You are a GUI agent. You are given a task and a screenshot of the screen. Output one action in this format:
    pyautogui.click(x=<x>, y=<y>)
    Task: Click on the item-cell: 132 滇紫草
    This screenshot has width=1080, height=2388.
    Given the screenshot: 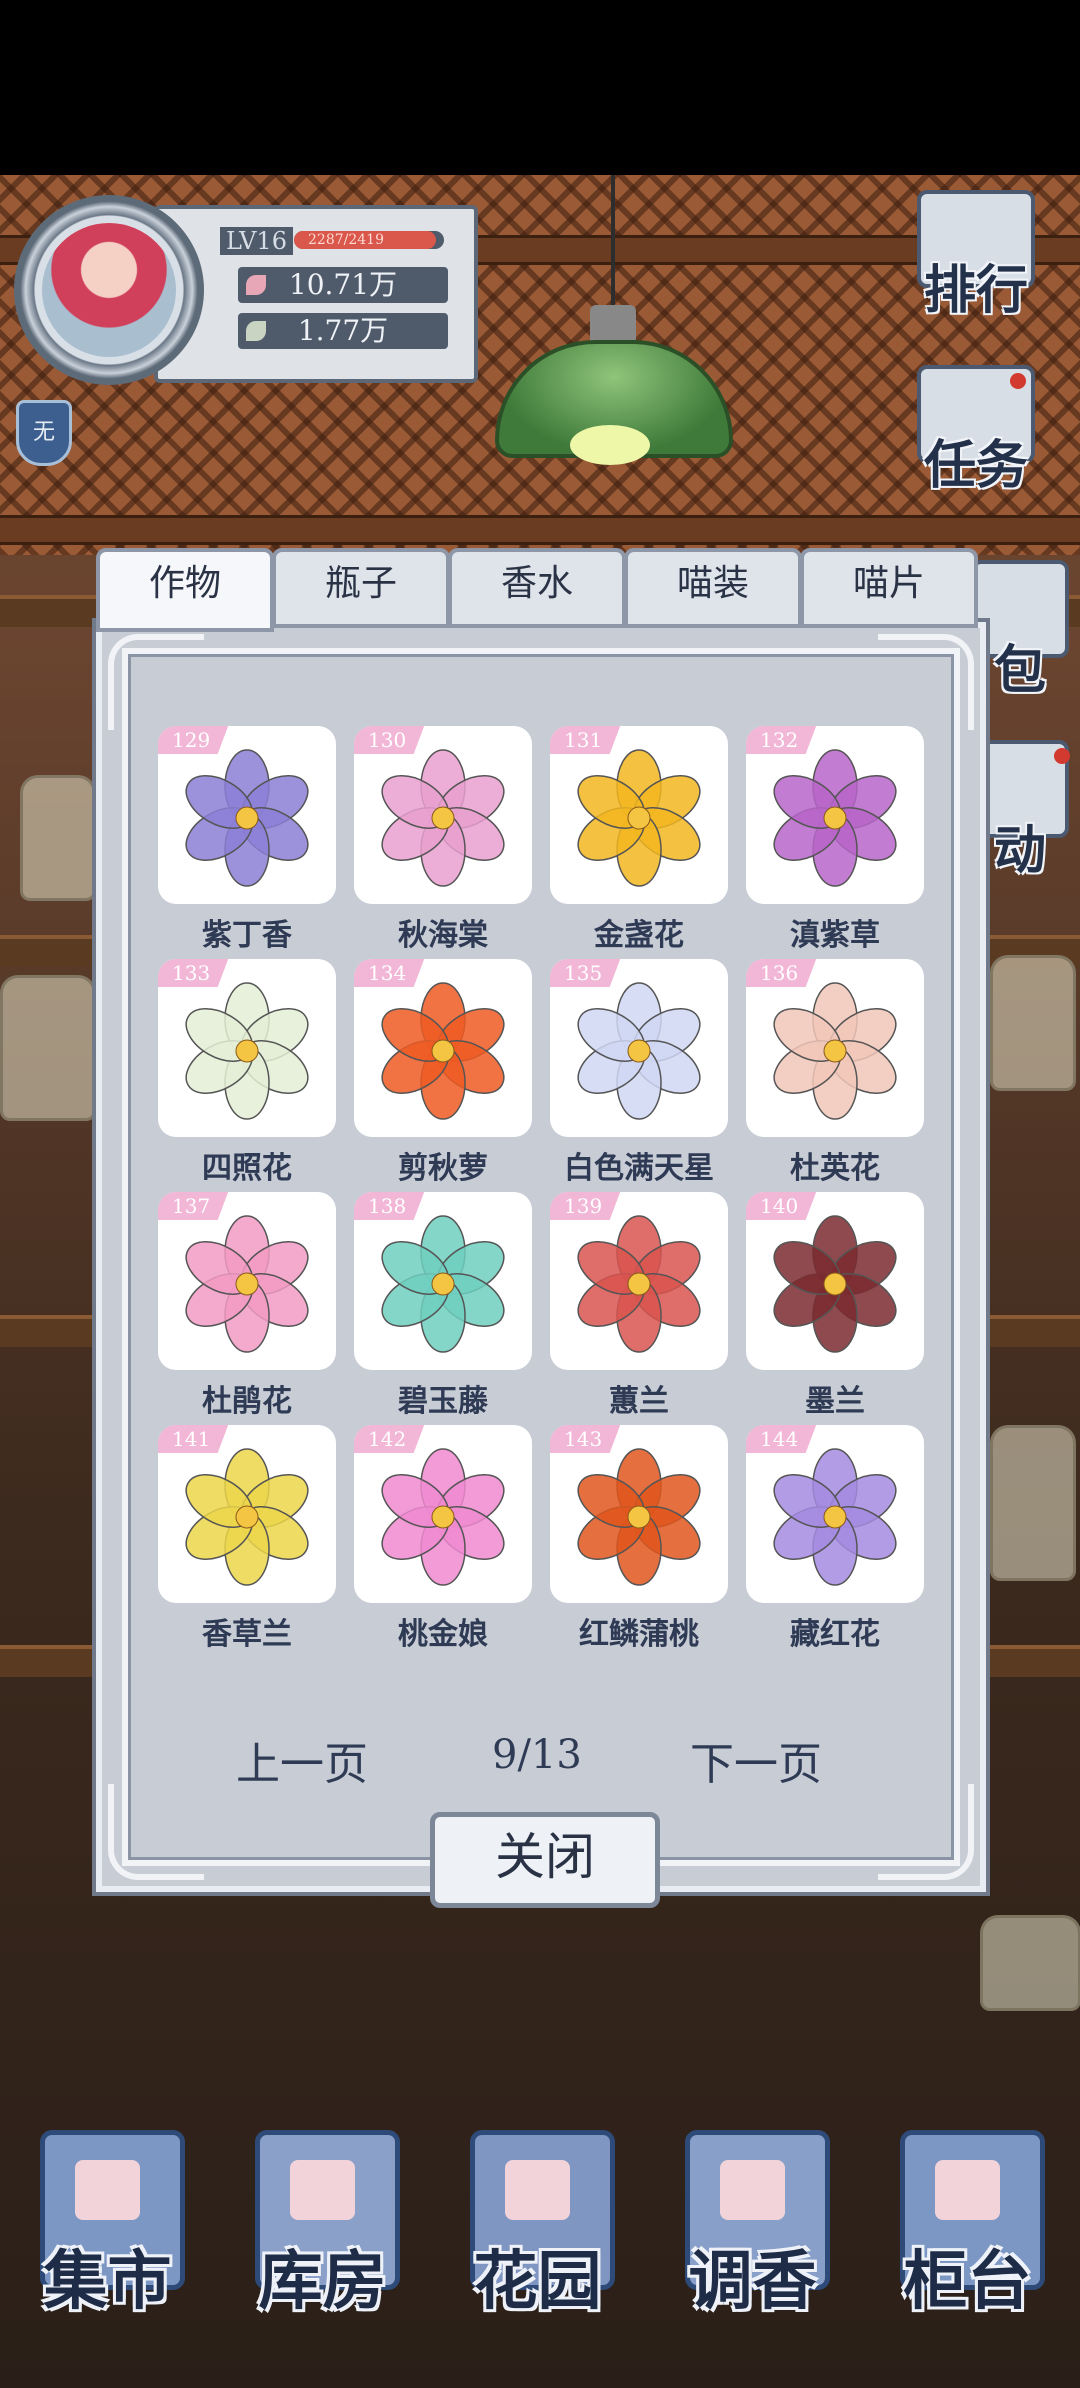 What is the action you would take?
    pyautogui.click(x=835, y=840)
    